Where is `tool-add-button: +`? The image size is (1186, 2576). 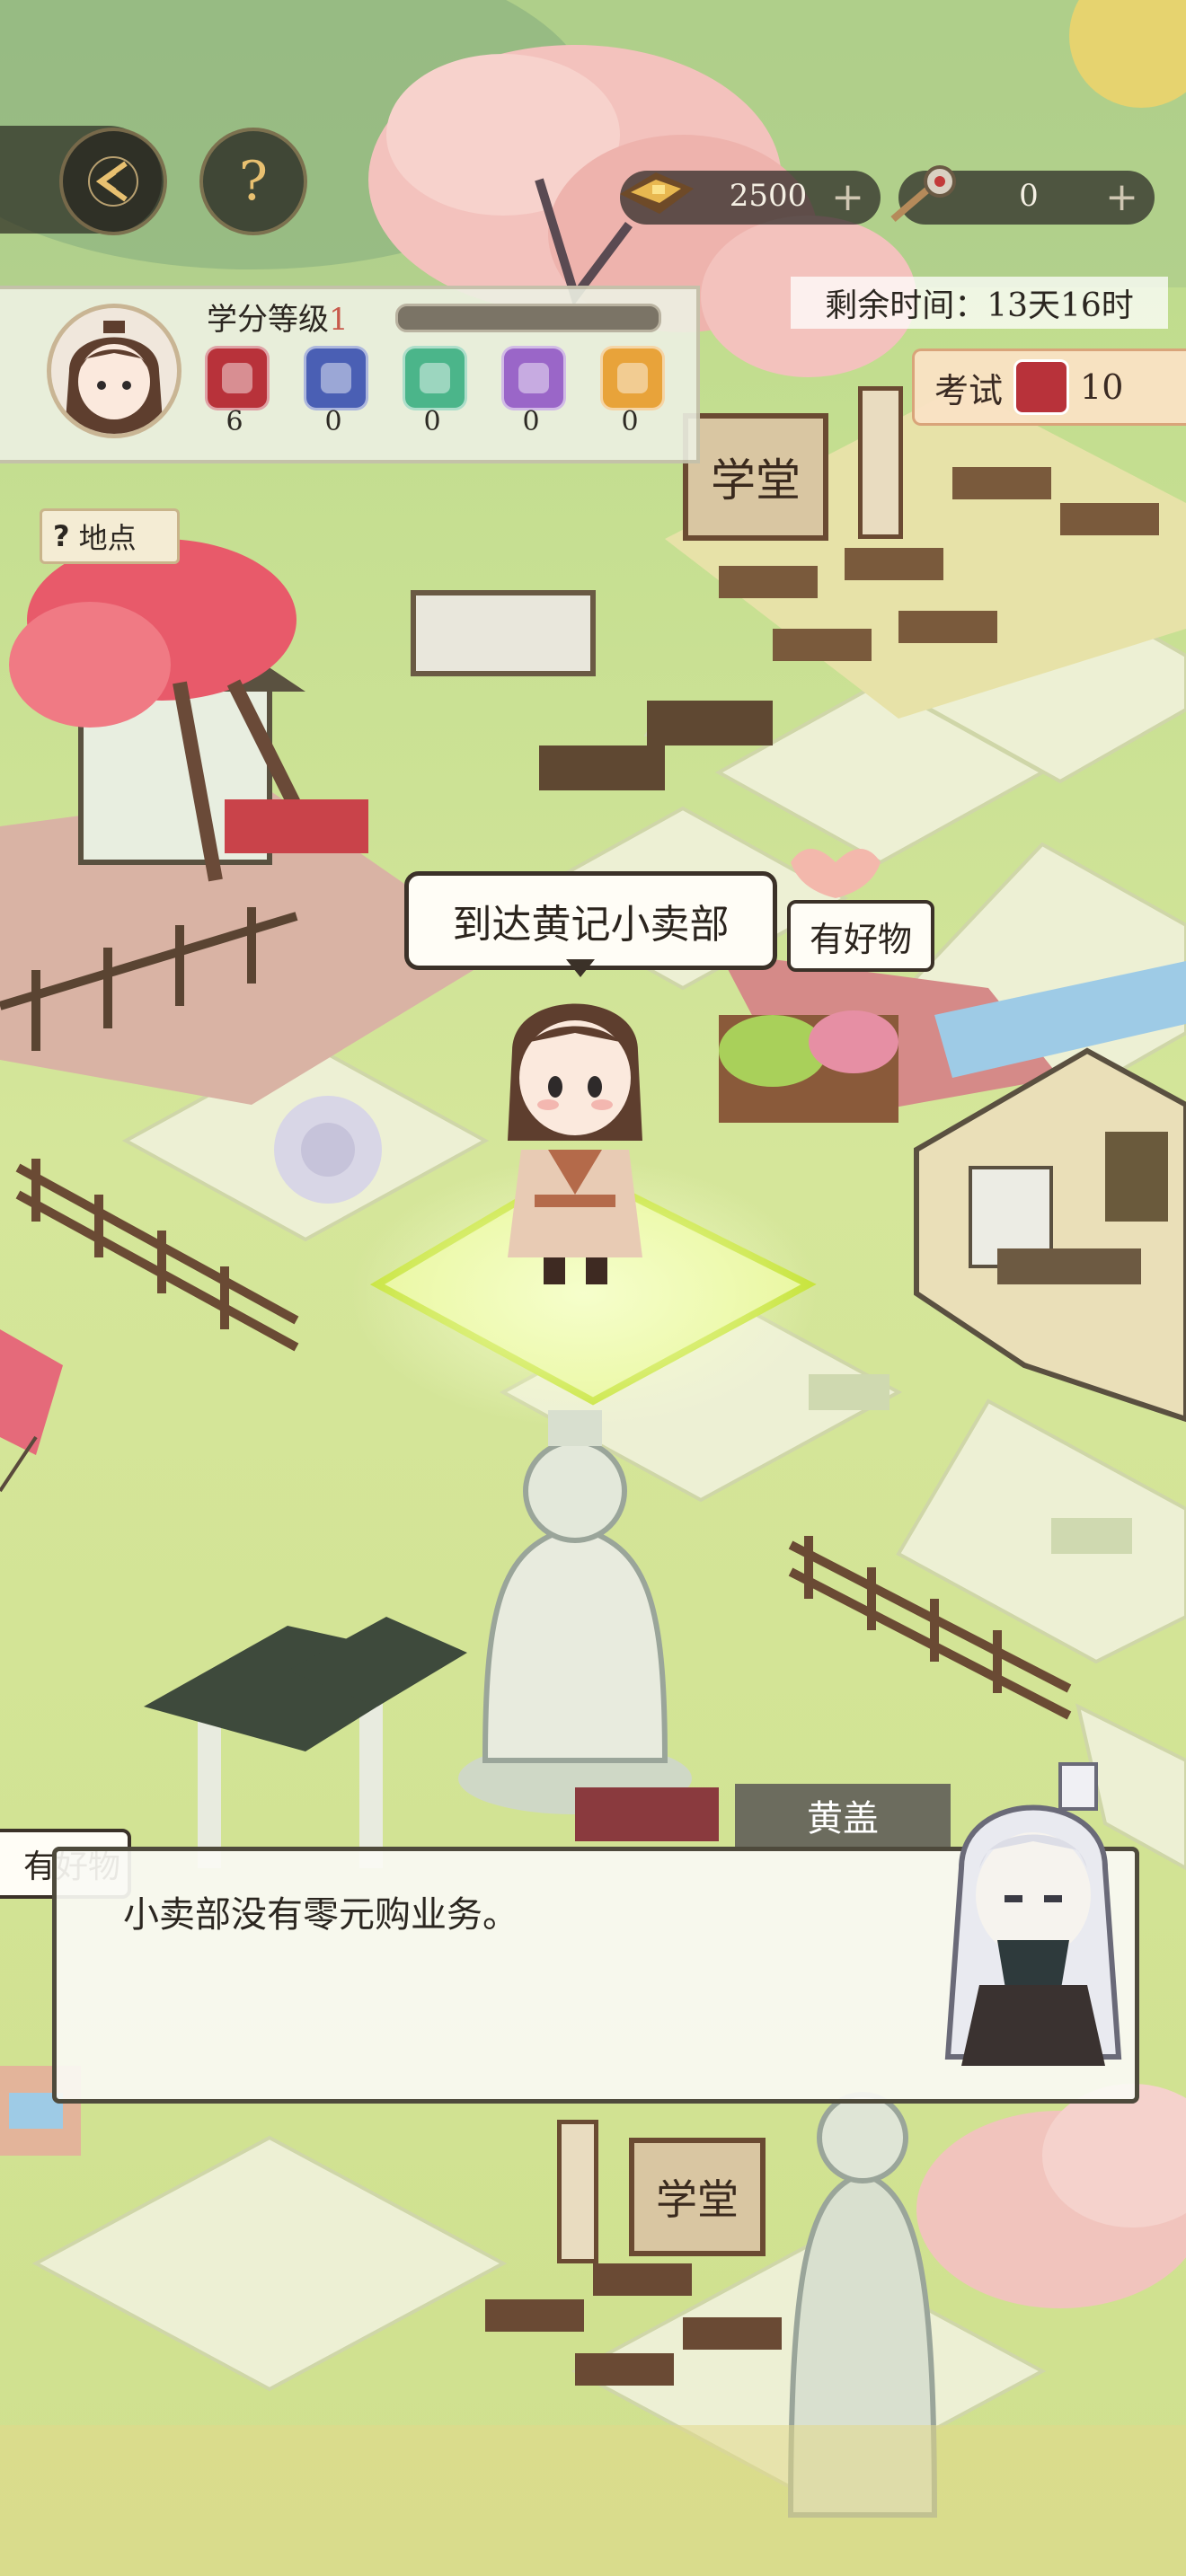 tool-add-button: + is located at coordinates (1121, 197).